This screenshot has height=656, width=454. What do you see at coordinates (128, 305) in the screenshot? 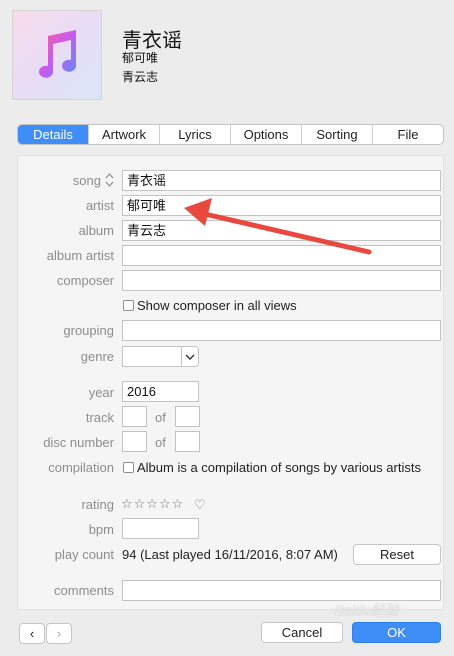
I see `show-composer-checkbox` at bounding box center [128, 305].